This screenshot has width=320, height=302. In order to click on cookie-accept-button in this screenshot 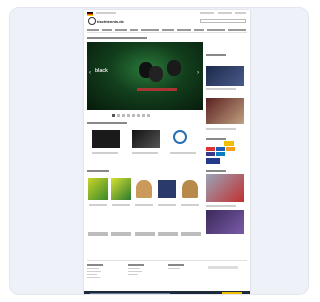, I will do `click(232, 293)`.